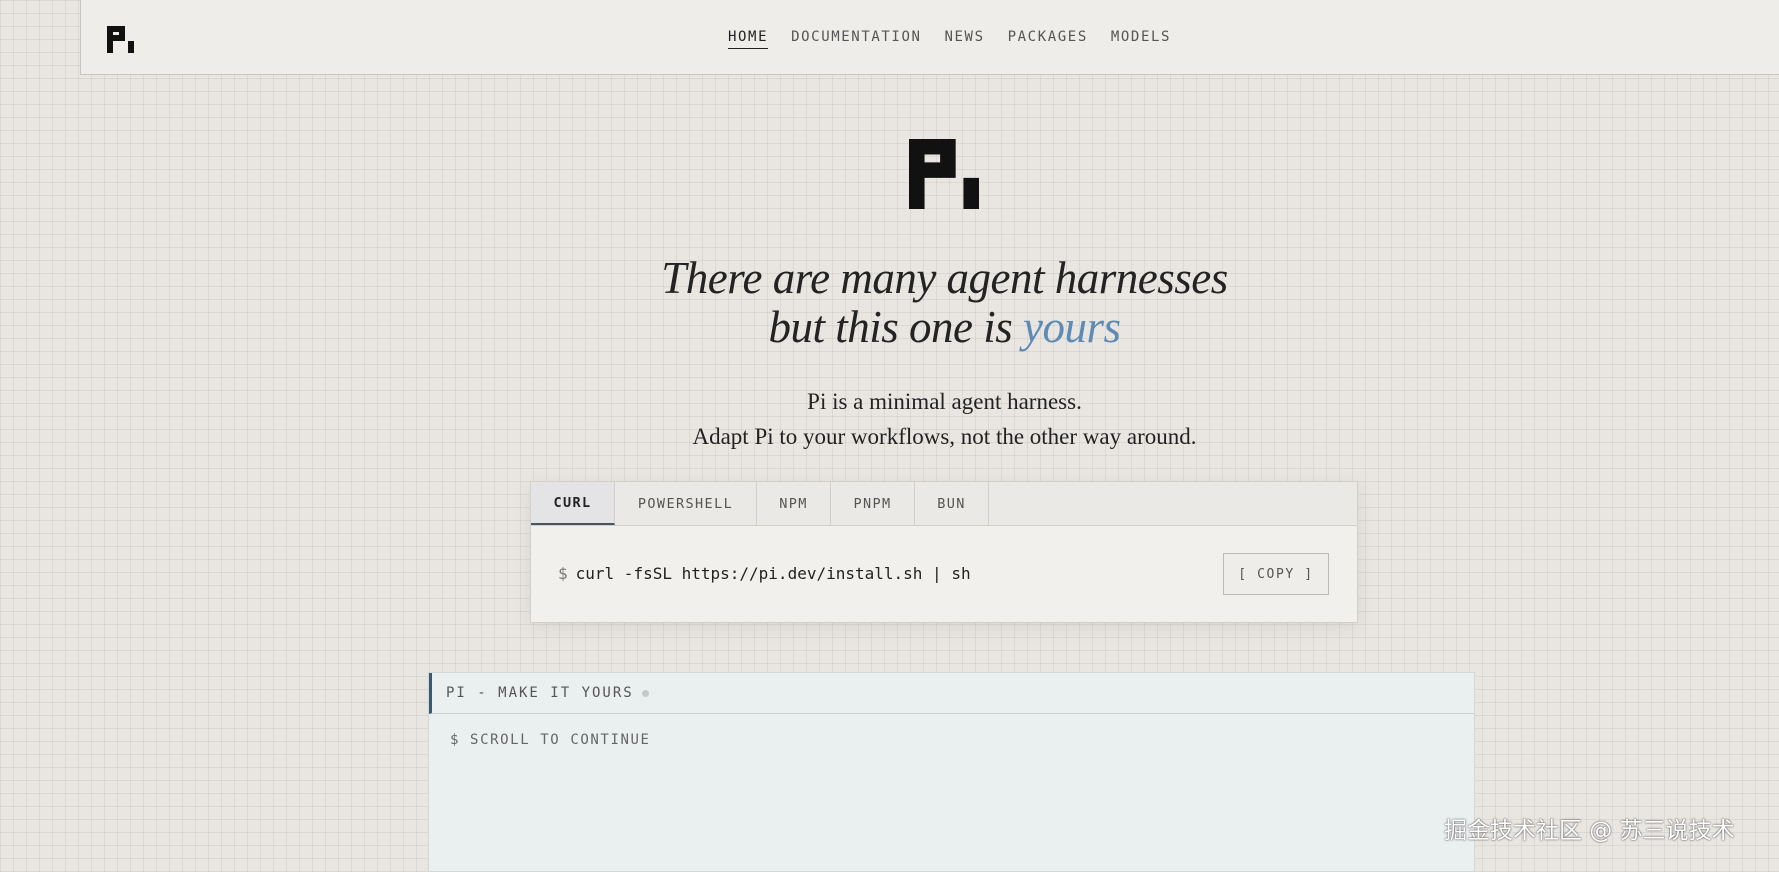 The width and height of the screenshot is (1779, 872). What do you see at coordinates (895, 327) in the screenshot?
I see `headline-line2-prefix: but this one is` at bounding box center [895, 327].